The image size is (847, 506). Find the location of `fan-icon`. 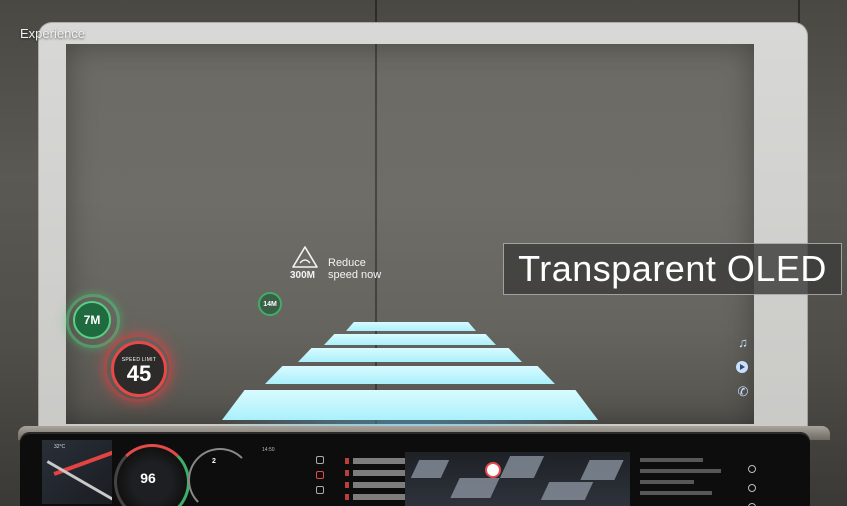

fan-icon is located at coordinates (752, 488).